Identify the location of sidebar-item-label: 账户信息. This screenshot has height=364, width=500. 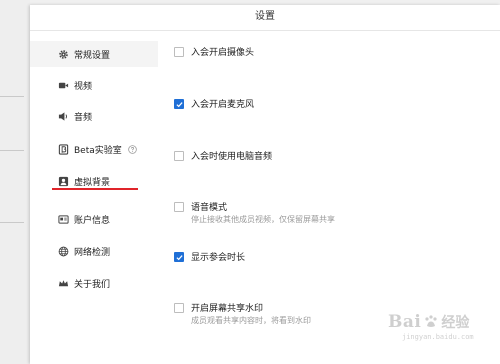
(92, 220).